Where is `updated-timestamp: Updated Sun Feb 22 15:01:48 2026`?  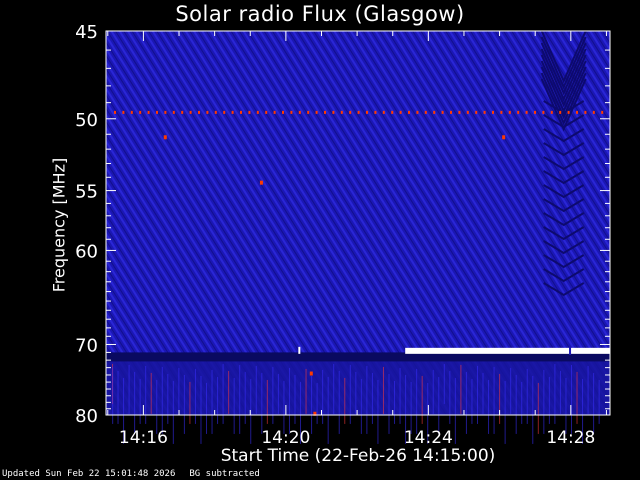
updated-timestamp: Updated Sun Feb 22 15:01:48 2026 is located at coordinates (89, 474).